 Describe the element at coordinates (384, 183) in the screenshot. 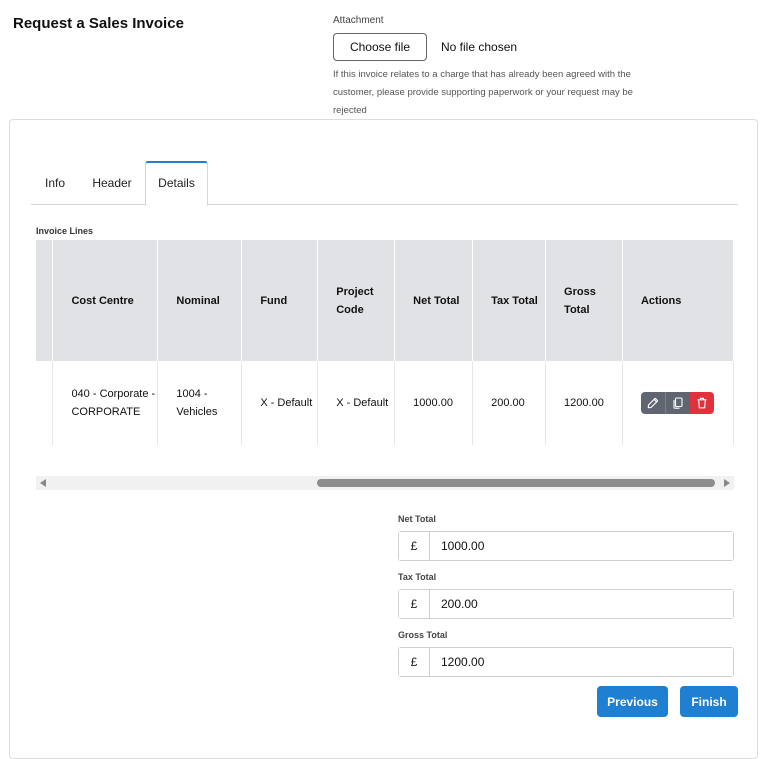

I see `tab-bar: Info Header Details` at that location.